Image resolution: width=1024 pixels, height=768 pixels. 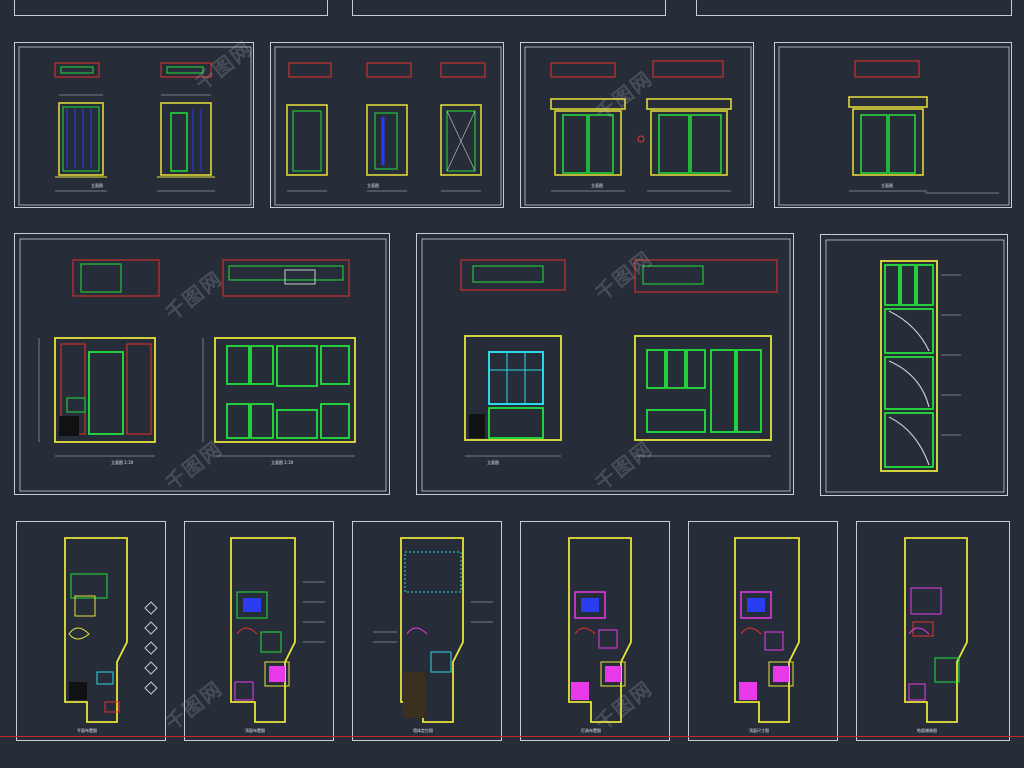 I want to click on floor-plan-sheet-1: 平面布置图, so click(x=91, y=631).